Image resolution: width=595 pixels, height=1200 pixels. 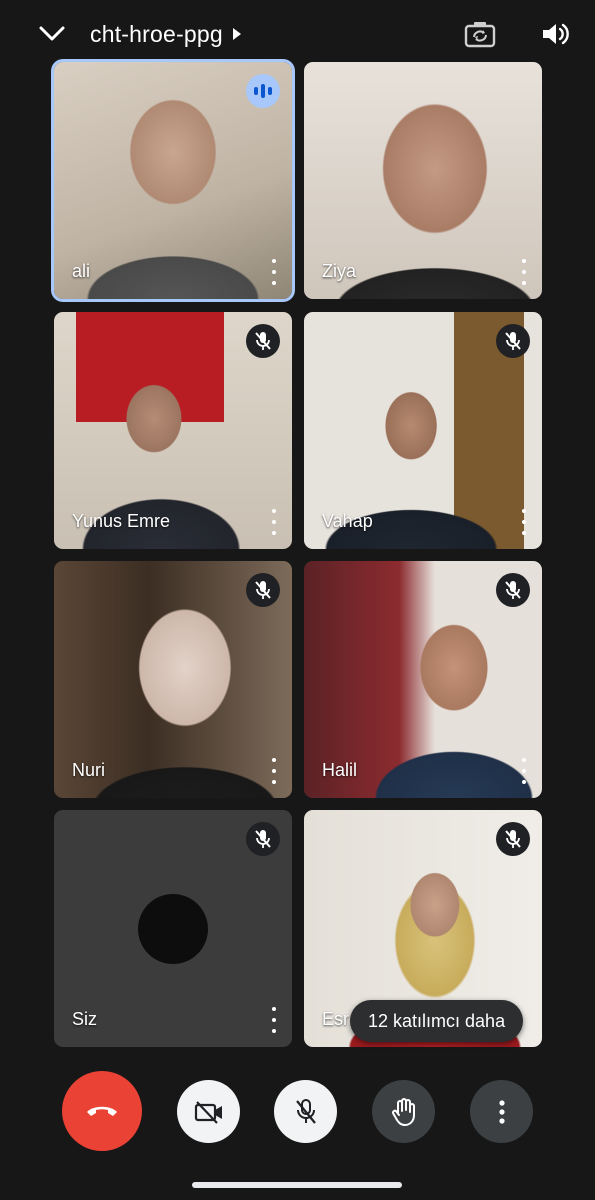 I want to click on avatar, so click(x=173, y=929).